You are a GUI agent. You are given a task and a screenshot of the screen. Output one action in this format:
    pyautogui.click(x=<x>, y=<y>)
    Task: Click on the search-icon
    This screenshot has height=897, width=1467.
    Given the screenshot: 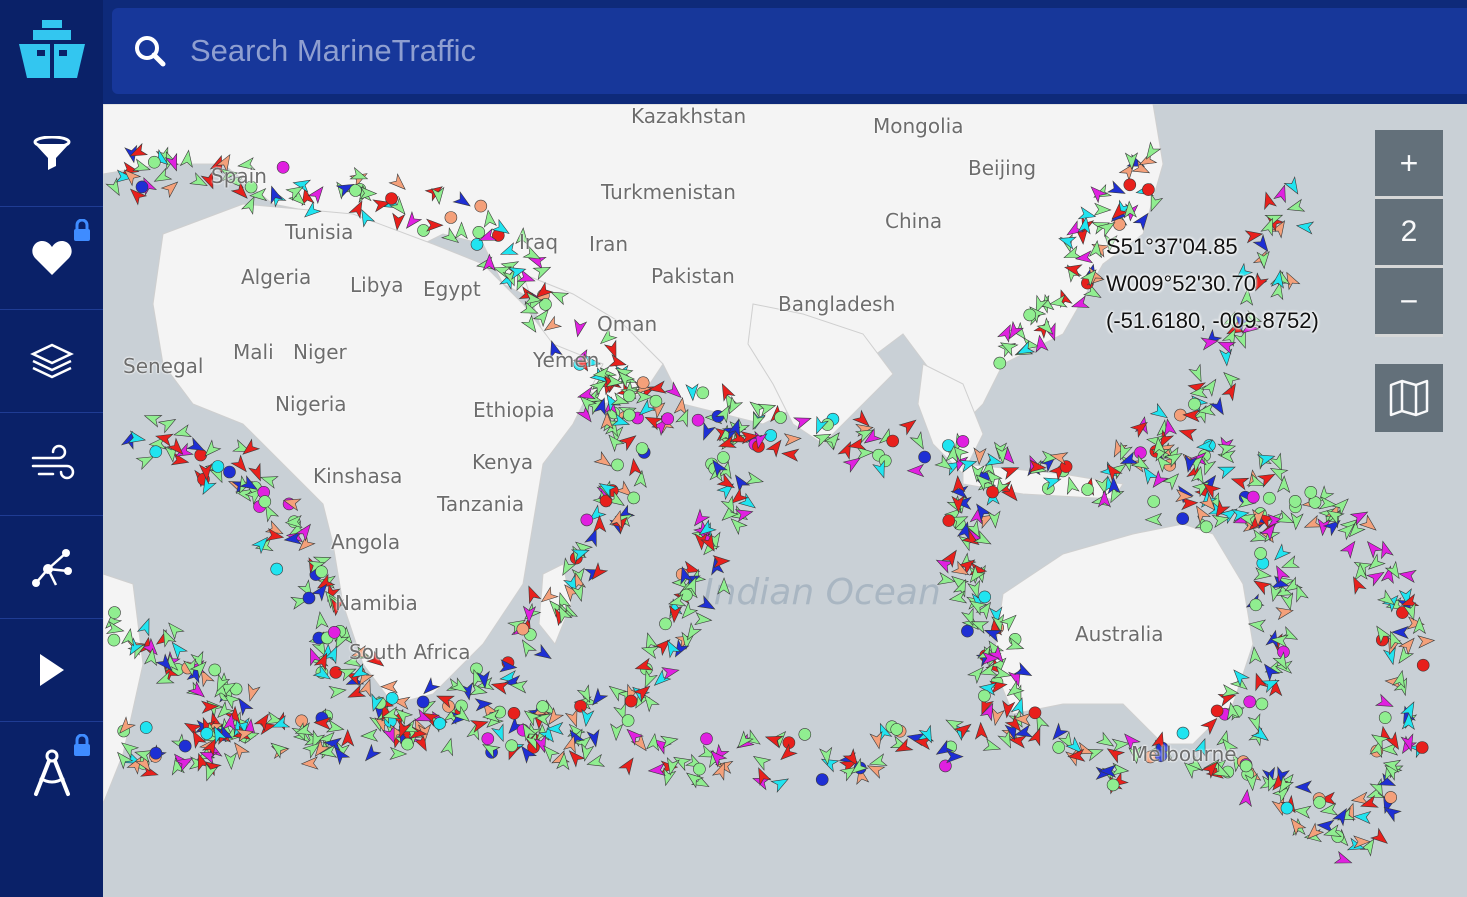 What is the action you would take?
    pyautogui.click(x=150, y=51)
    